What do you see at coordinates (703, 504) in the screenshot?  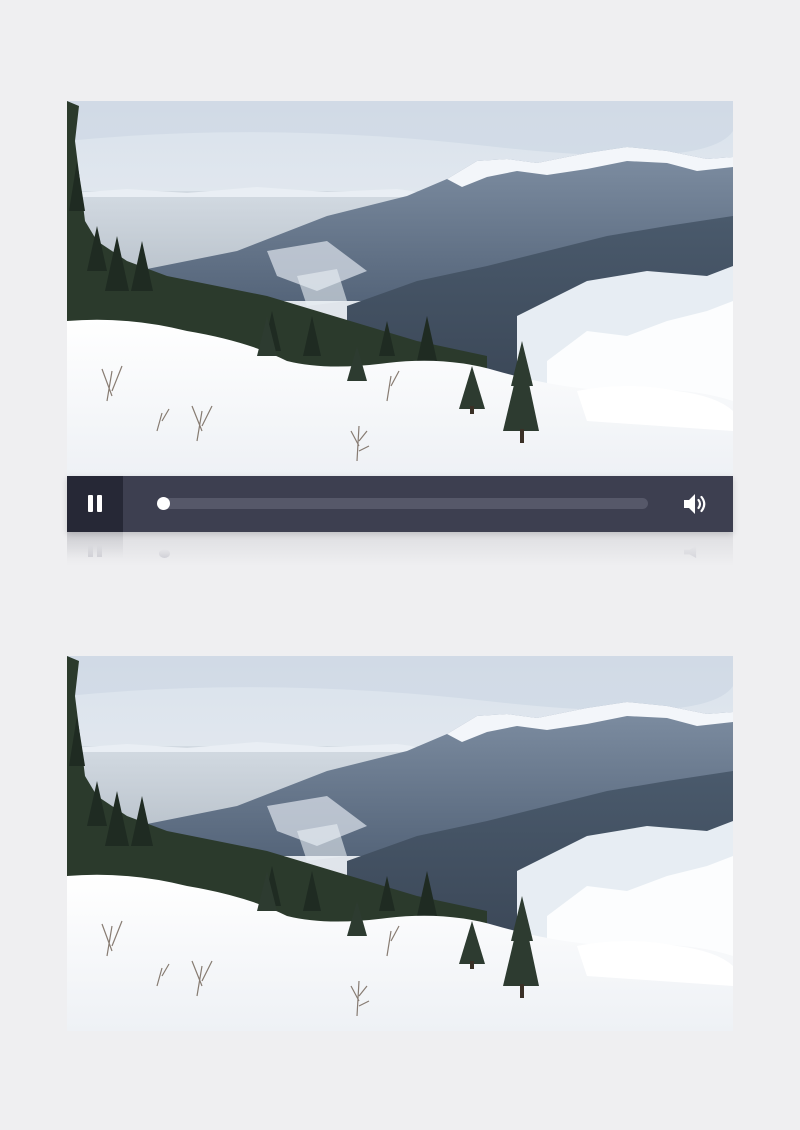 I see `sound-wave-large` at bounding box center [703, 504].